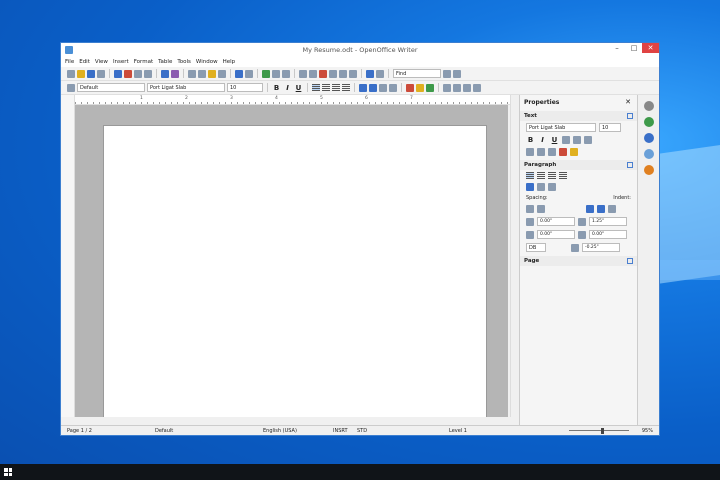 Image resolution: width=720 pixels, height=480 pixels. Describe the element at coordinates (373, 87) in the screenshot. I see `bullets-icon` at that location.